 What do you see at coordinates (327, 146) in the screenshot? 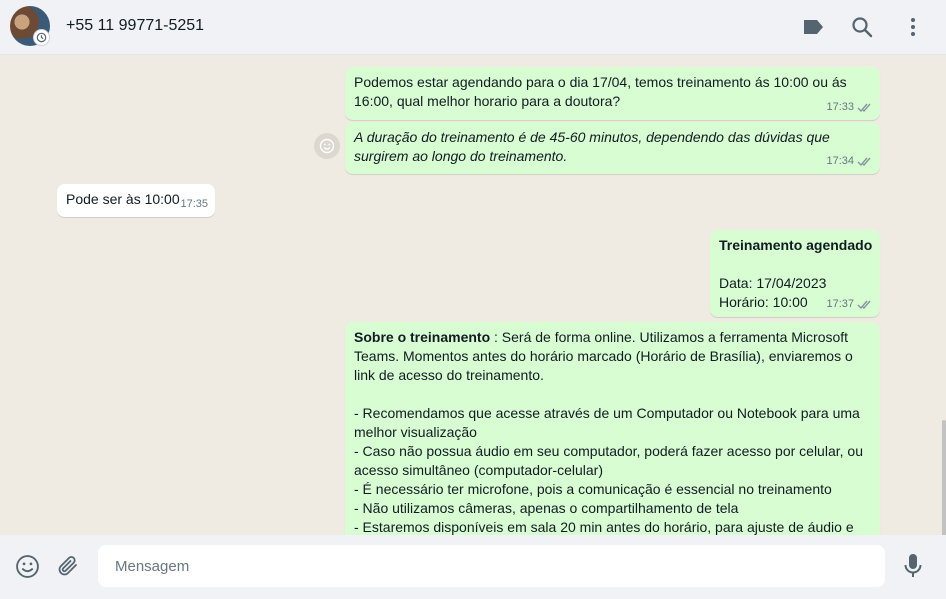
I see `emoji-reaction-button` at bounding box center [327, 146].